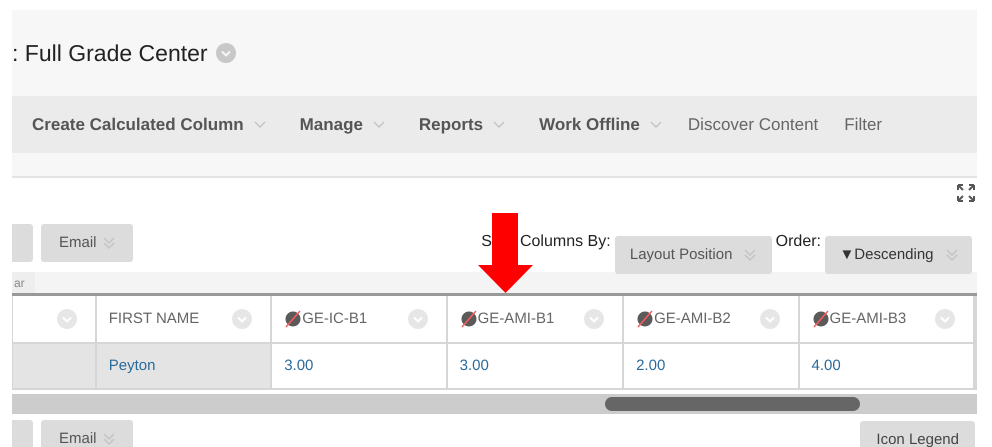  I want to click on sort-select: Layout Position, so click(693, 255).